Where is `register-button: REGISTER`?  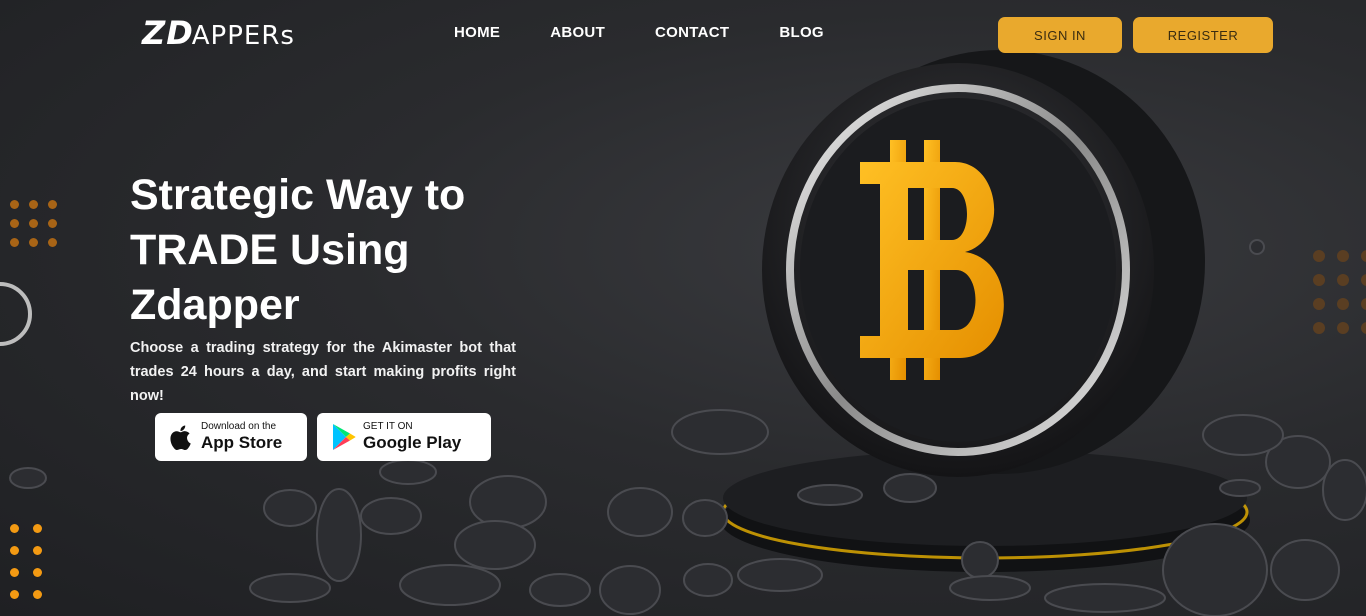
register-button: REGISTER is located at coordinates (1203, 35).